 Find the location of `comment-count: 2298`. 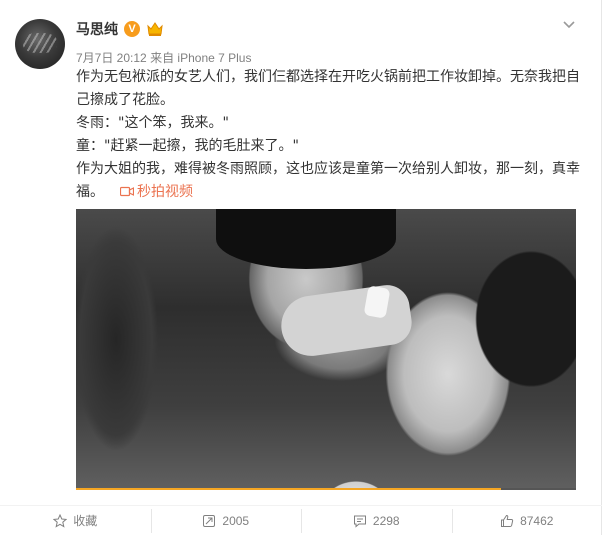

comment-count: 2298 is located at coordinates (386, 520).